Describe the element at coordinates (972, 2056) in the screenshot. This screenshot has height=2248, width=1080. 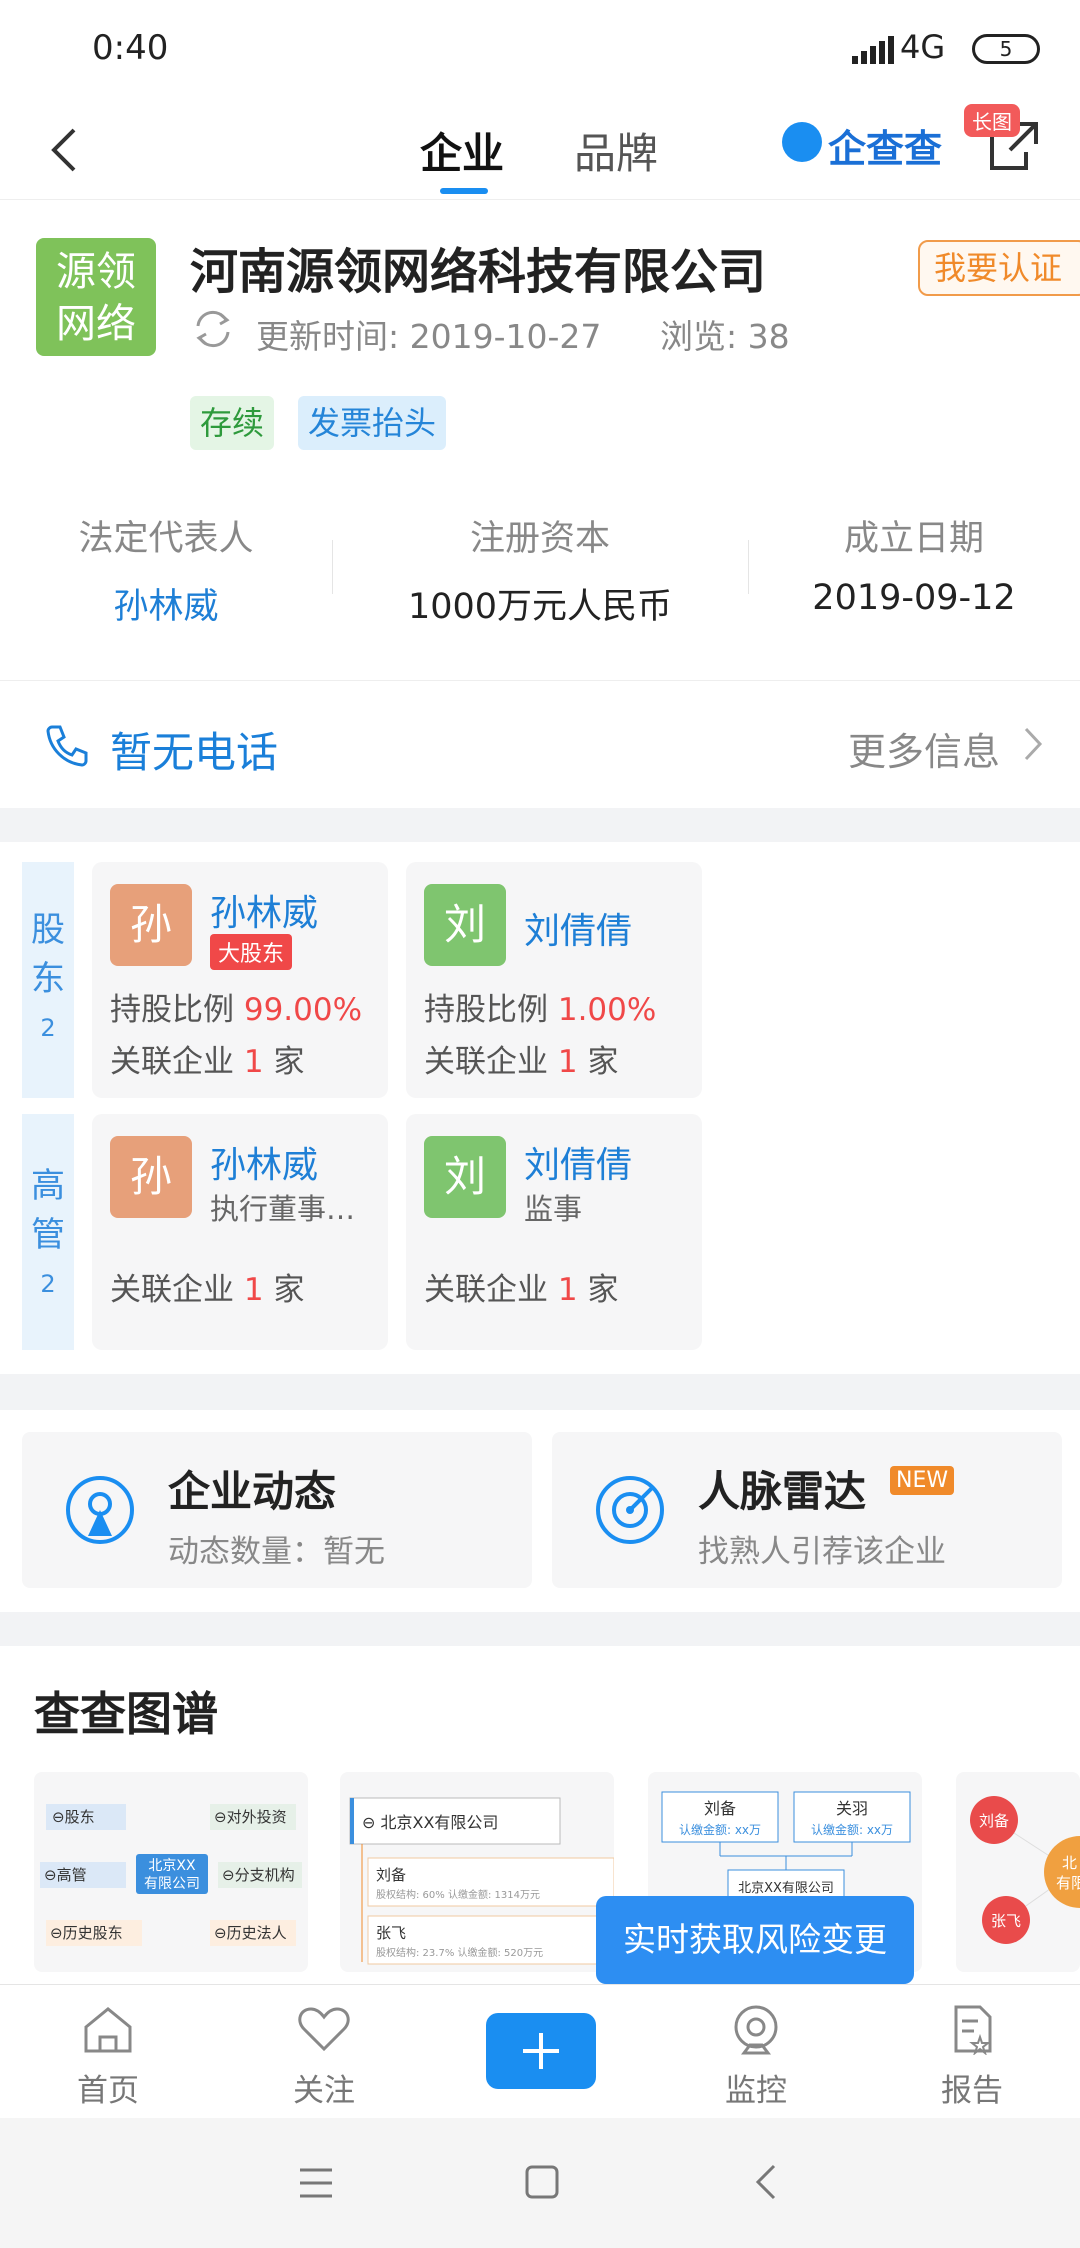
I see `tab-report: 报告` at that location.